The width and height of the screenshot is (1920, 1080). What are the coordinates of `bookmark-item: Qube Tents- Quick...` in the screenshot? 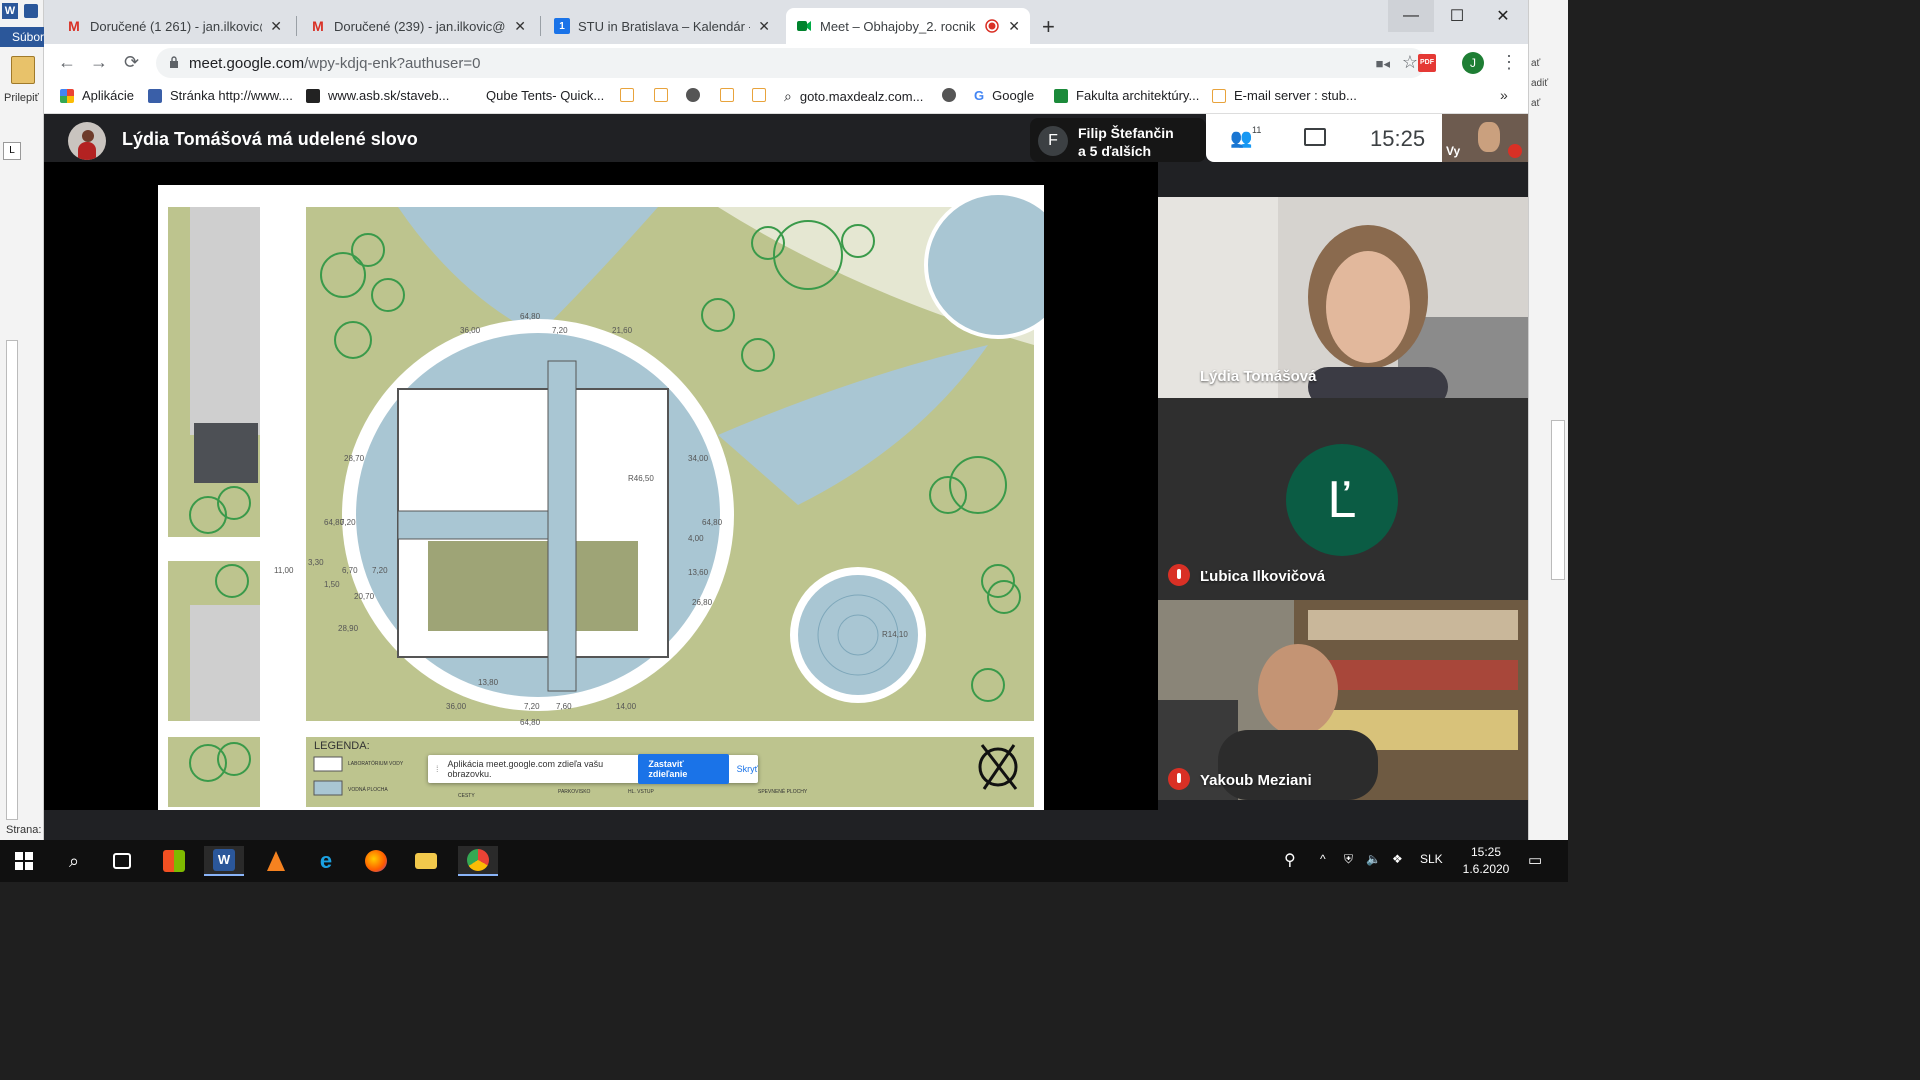 It's located at (534, 95).